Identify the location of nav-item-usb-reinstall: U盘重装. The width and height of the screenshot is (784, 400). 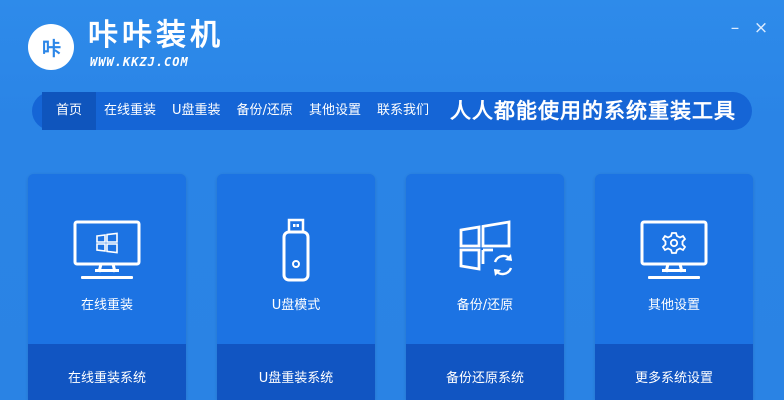
(196, 111).